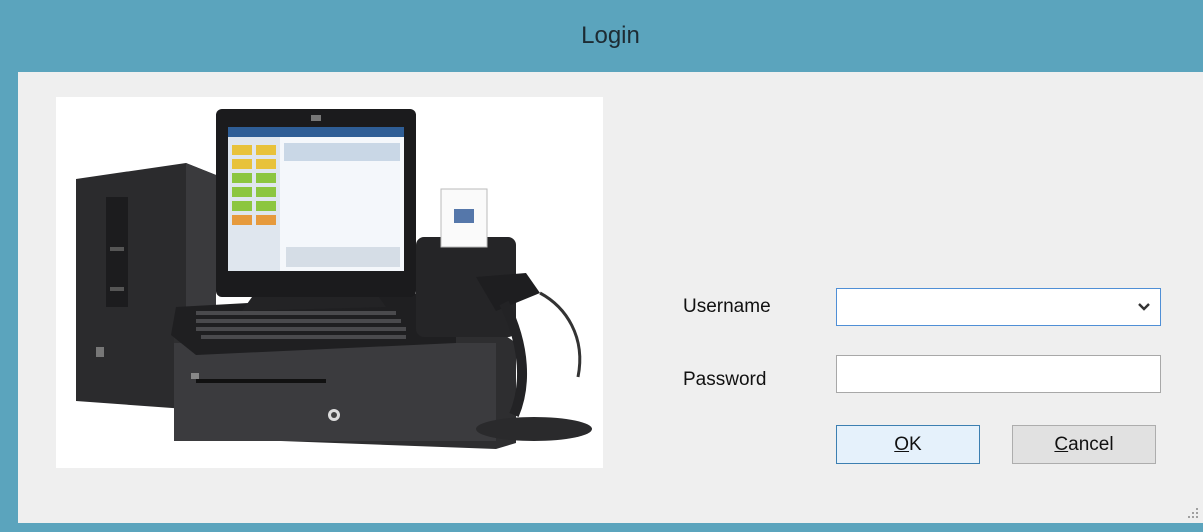 Image resolution: width=1203 pixels, height=532 pixels. I want to click on cancel-mnemonic: C, so click(1061, 444).